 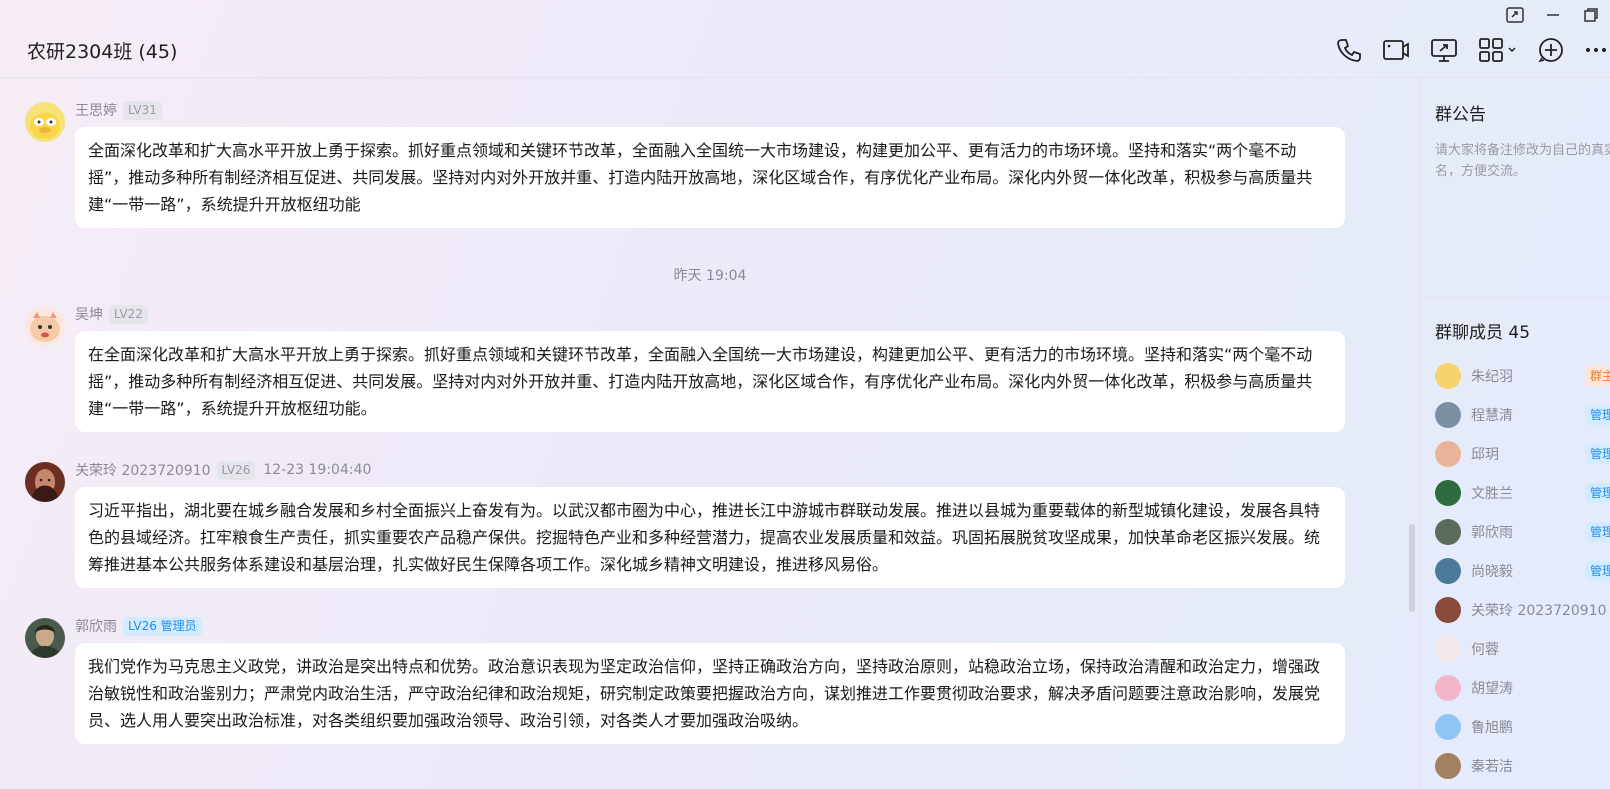 I want to click on owner-badge: 群主, so click(x=1597, y=376).